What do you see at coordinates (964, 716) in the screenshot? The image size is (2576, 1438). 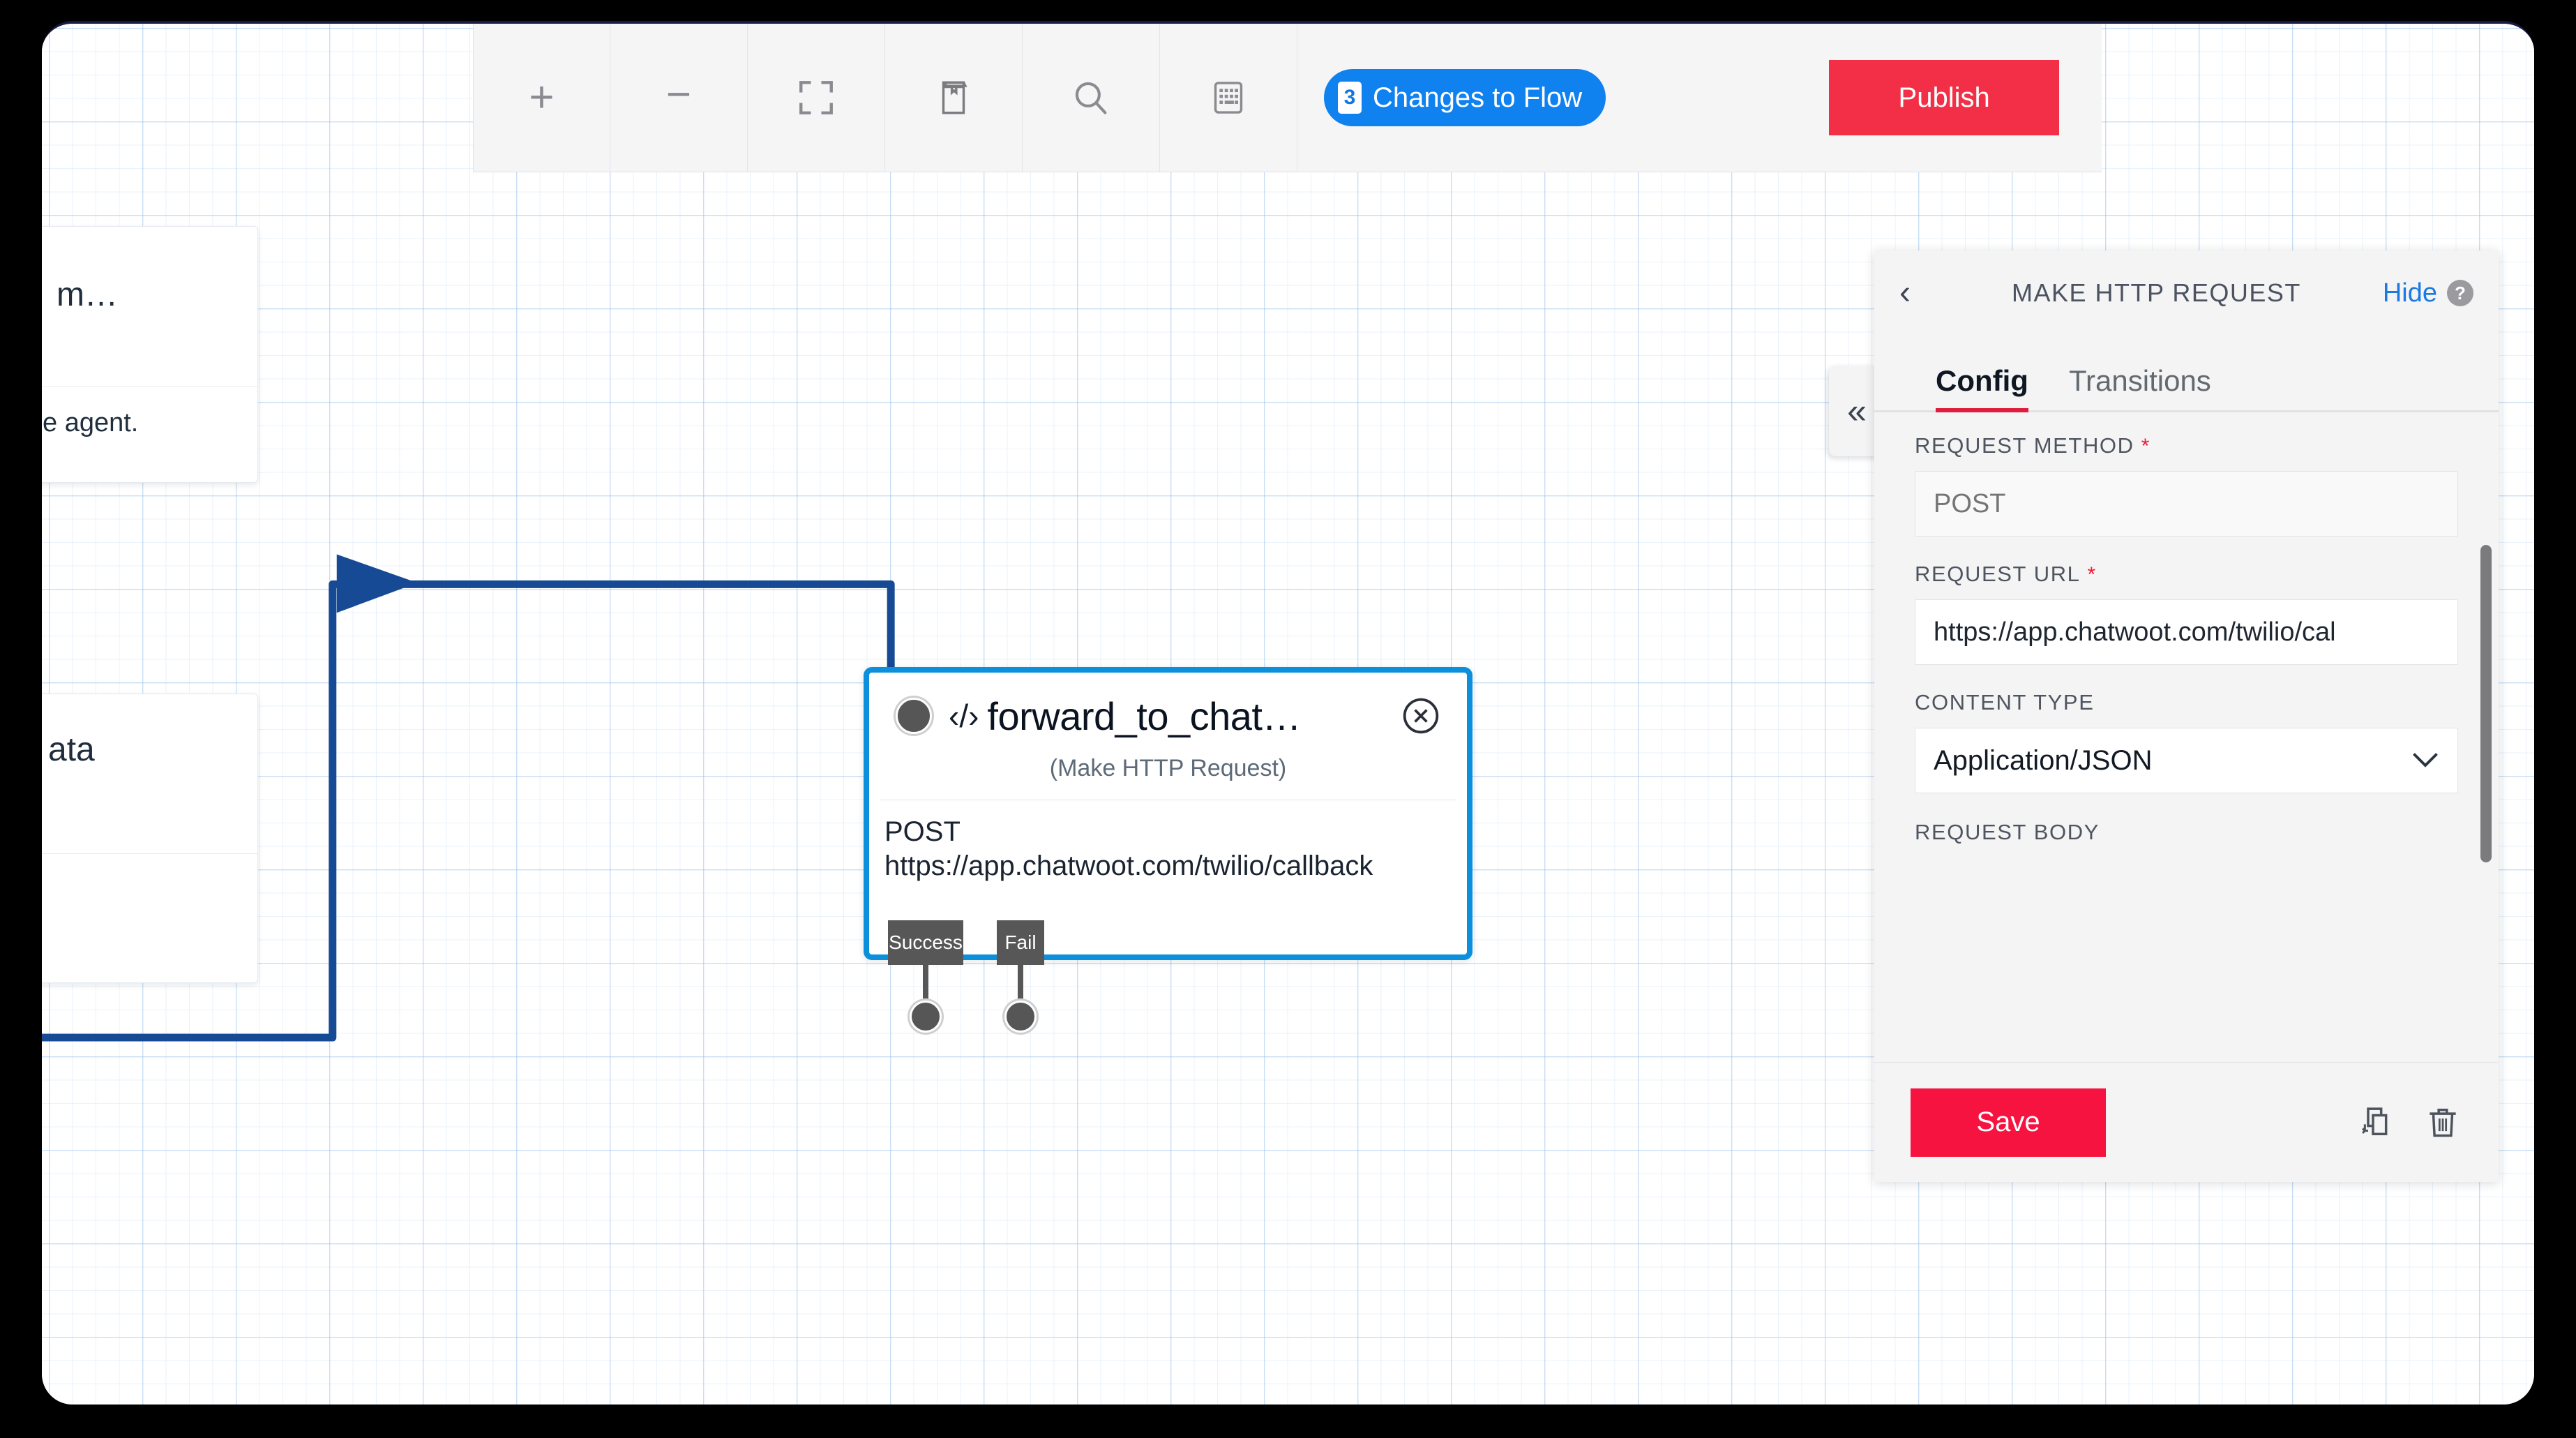 I see `code-icon: ‹/›` at bounding box center [964, 716].